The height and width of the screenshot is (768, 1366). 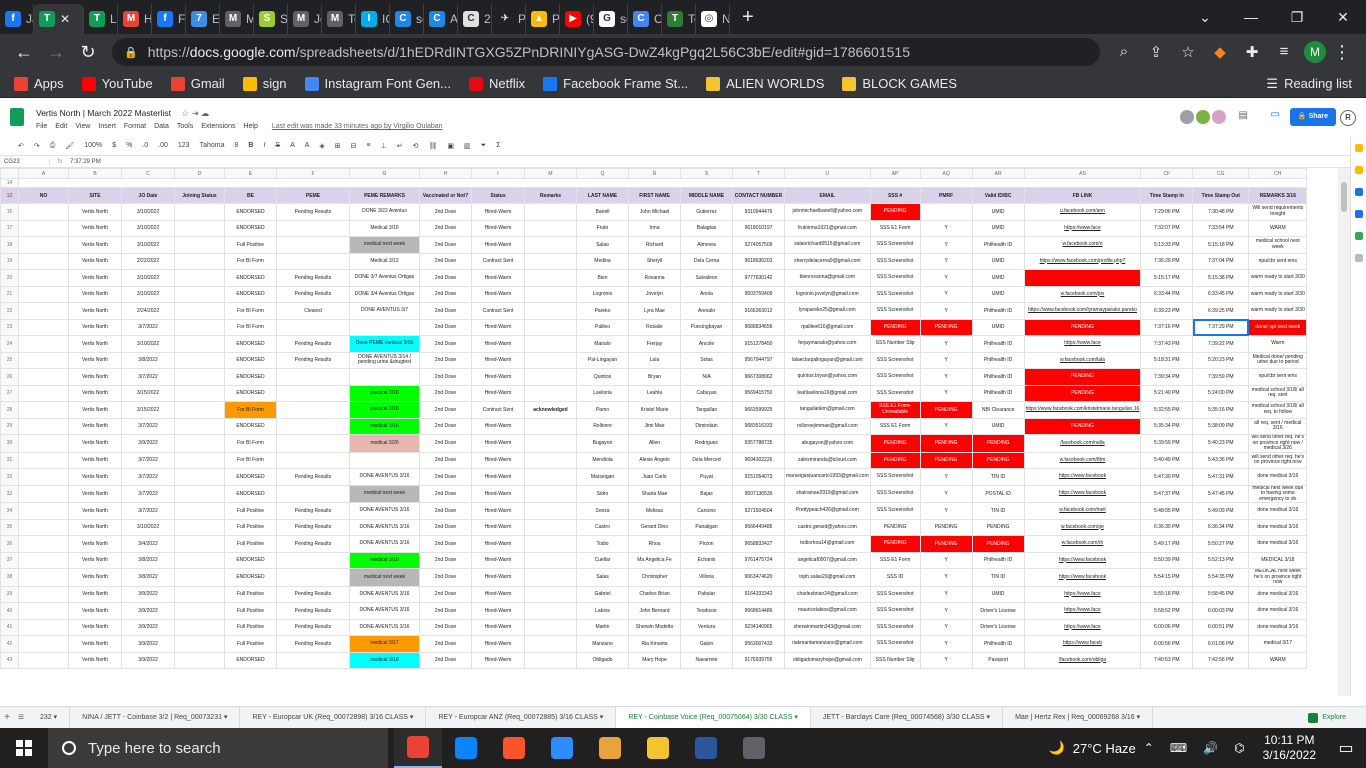 What do you see at coordinates (758, 560) in the screenshot?
I see `table-cell: 9761475724` at bounding box center [758, 560].